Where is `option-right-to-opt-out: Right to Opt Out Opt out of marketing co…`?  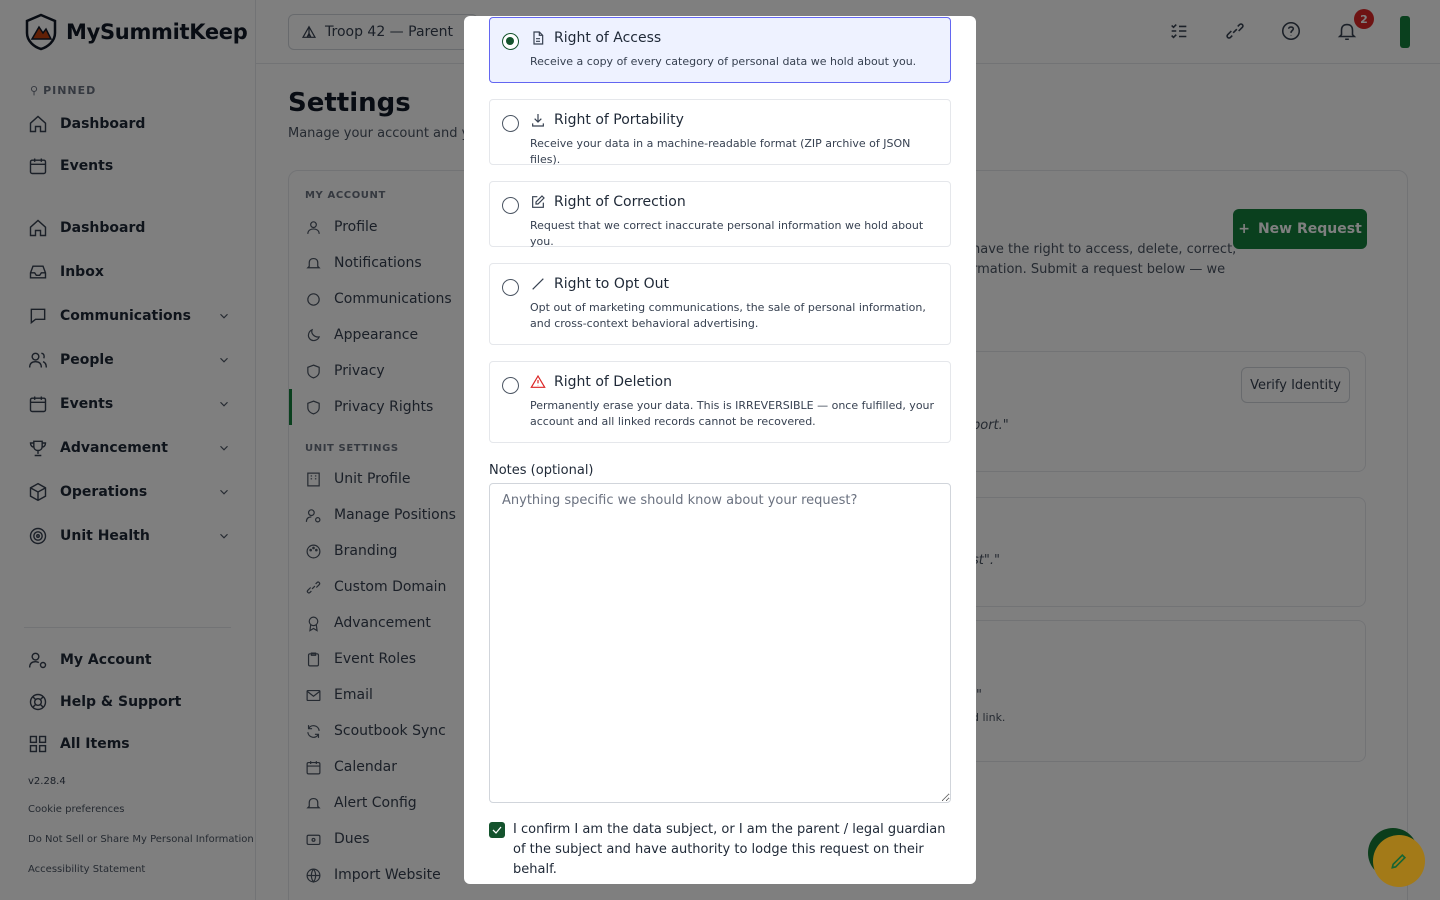 option-right-to-opt-out: Right to Opt Out Opt out of marketing co… is located at coordinates (720, 304).